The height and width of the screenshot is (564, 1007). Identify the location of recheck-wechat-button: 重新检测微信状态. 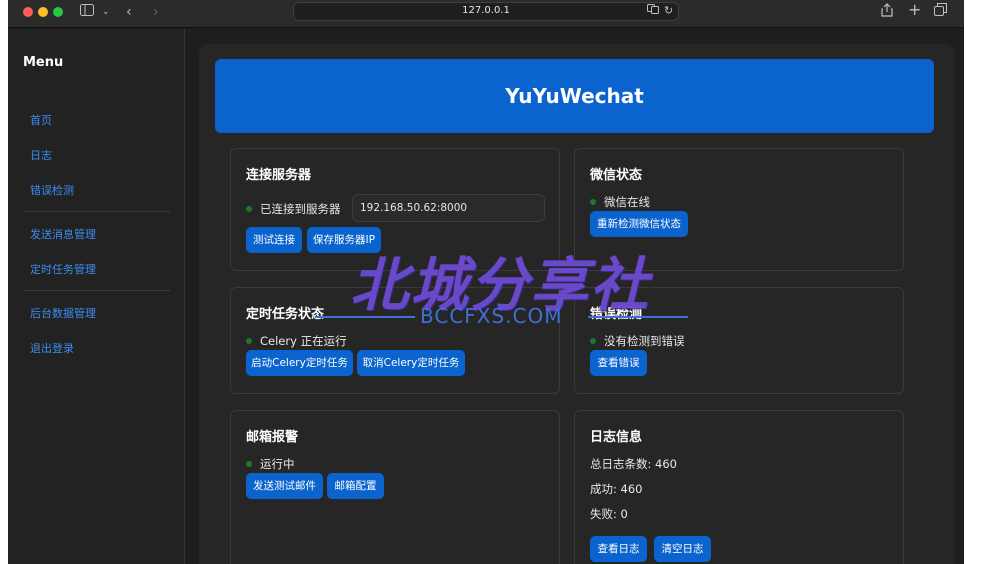
(639, 224).